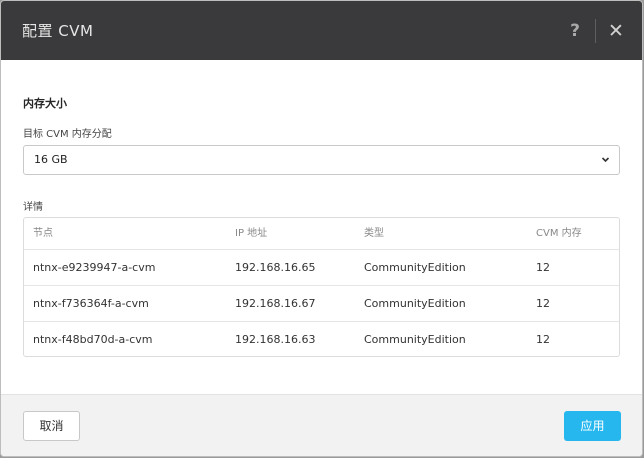 This screenshot has width=644, height=458. I want to click on header-divider, so click(595, 31).